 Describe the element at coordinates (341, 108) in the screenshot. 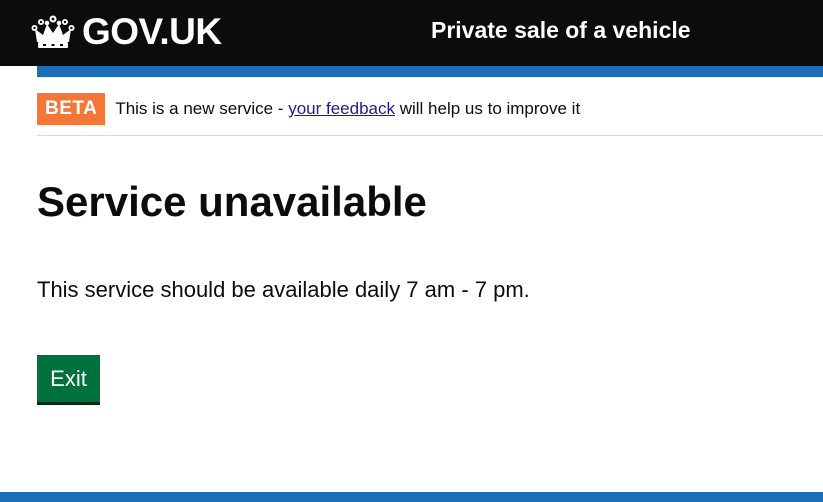

I see `feedback-link: your feedback` at that location.